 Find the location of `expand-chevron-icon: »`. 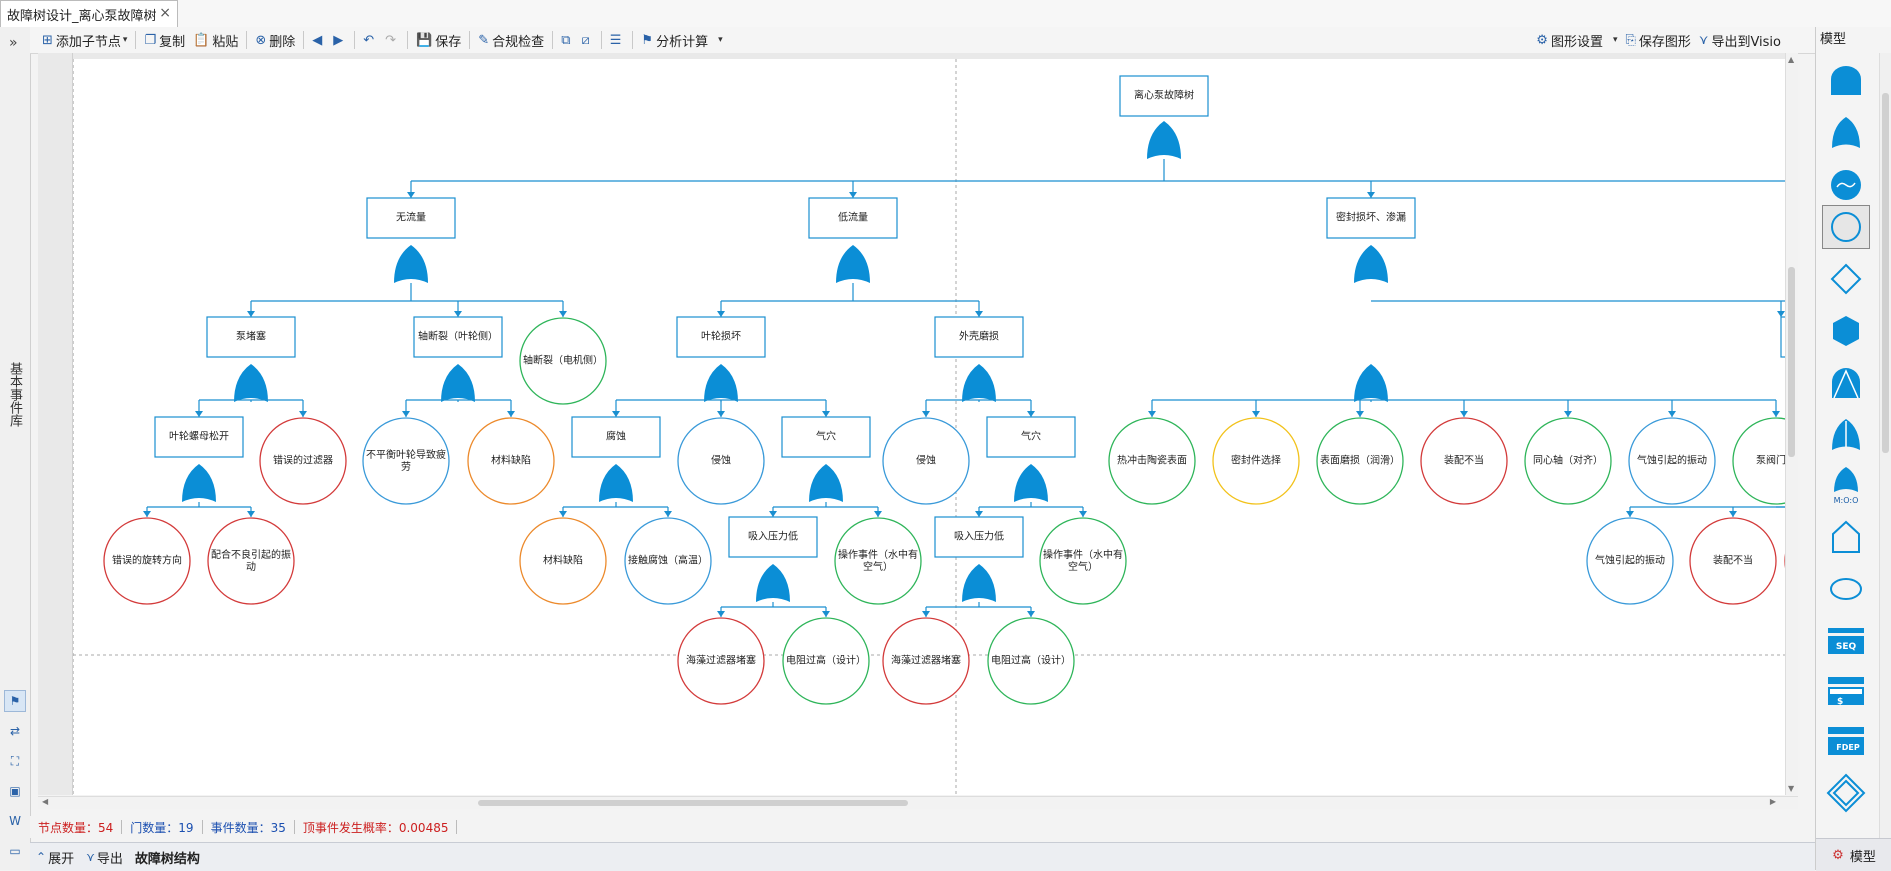

expand-chevron-icon: » is located at coordinates (13, 43).